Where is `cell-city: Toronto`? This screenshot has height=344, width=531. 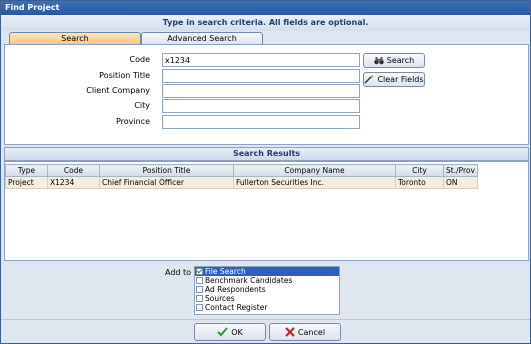
cell-city: Toronto is located at coordinates (419, 182).